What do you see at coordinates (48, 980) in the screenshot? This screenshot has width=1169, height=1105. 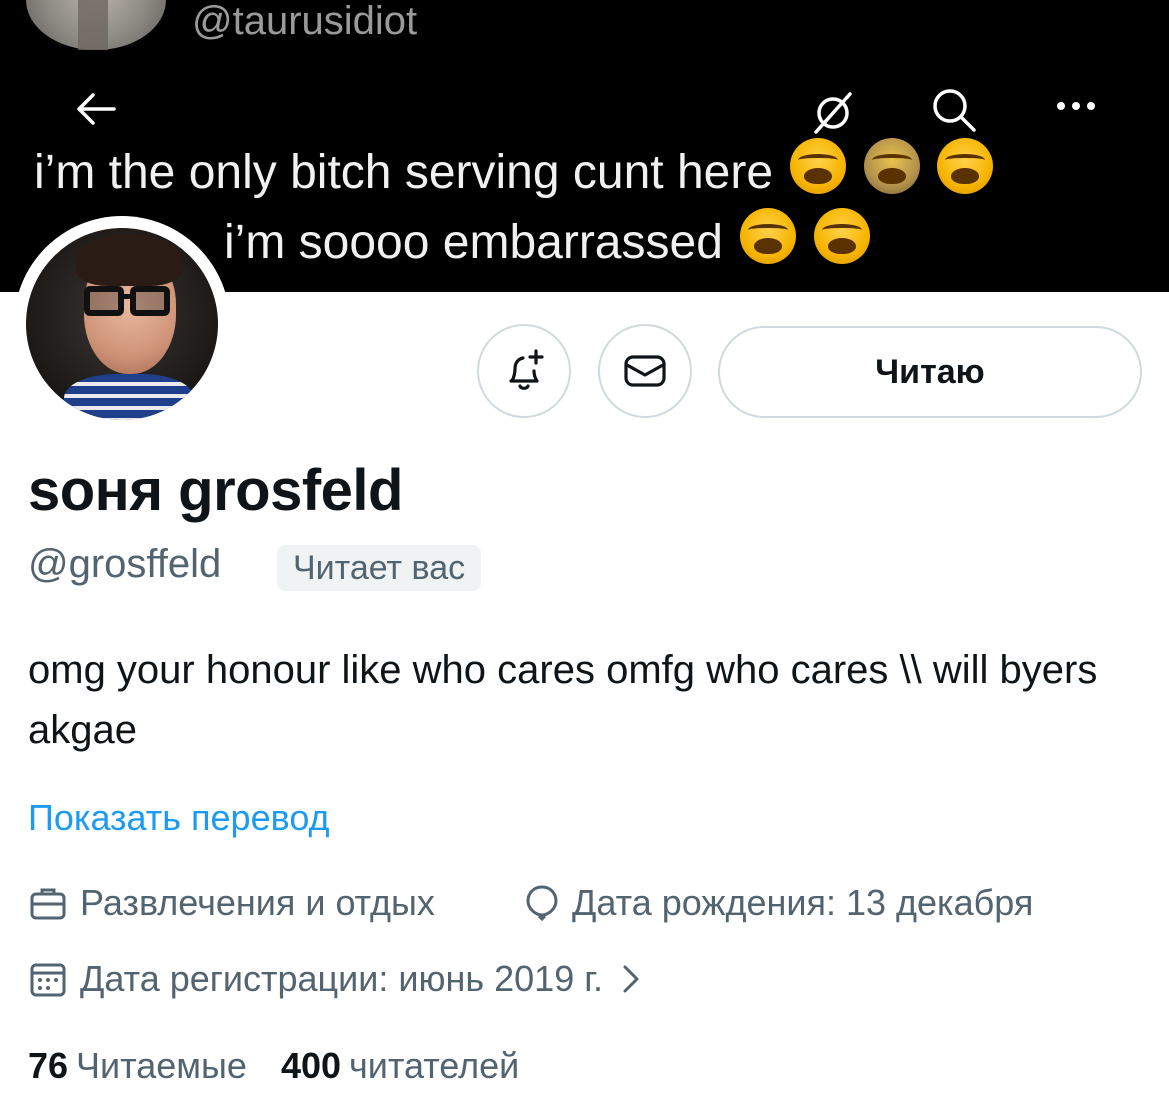 I see `calendar-icon` at bounding box center [48, 980].